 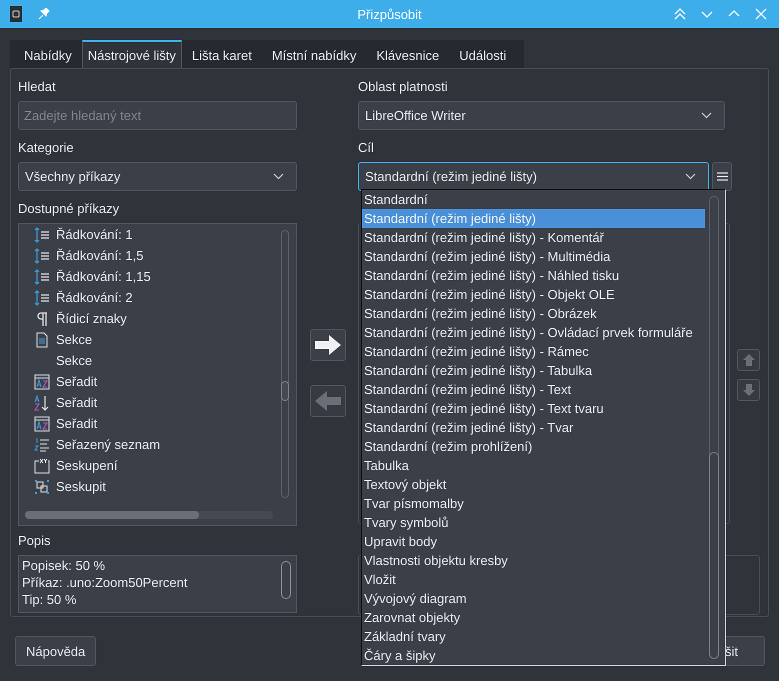 I want to click on dropdown-option: Textový objekt, so click(x=533, y=484).